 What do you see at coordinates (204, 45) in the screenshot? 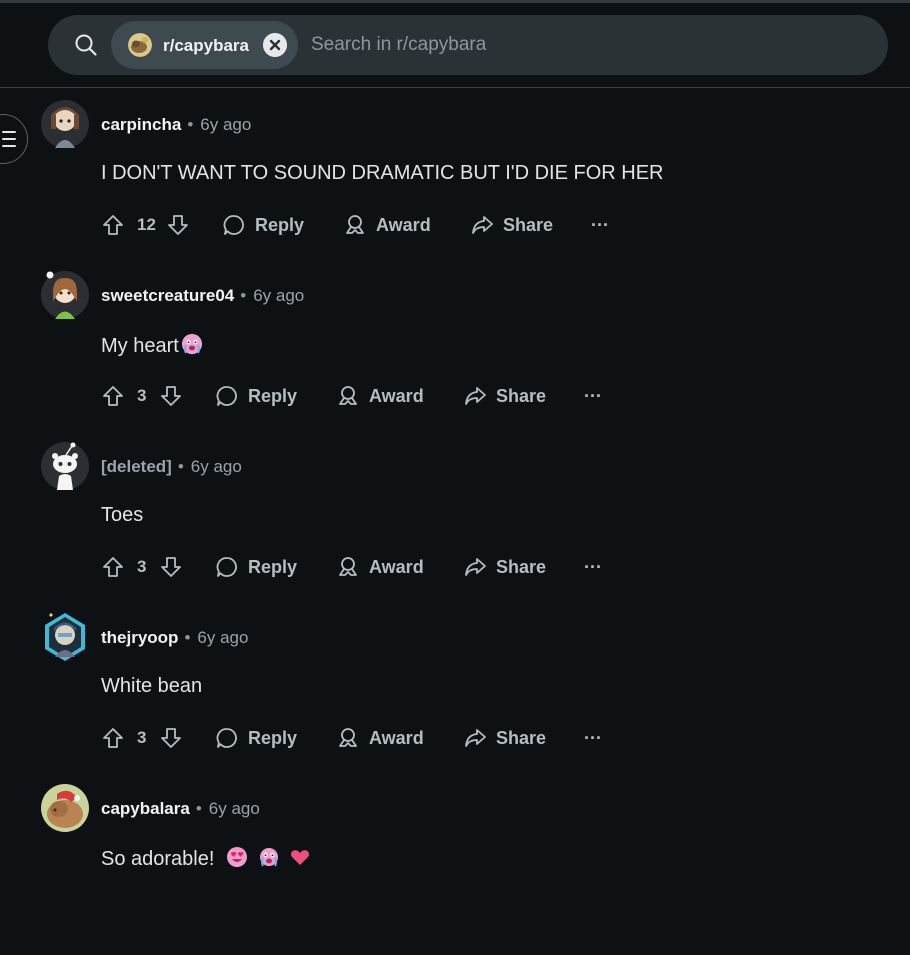
I see `community-filter-chip: r/capybara` at bounding box center [204, 45].